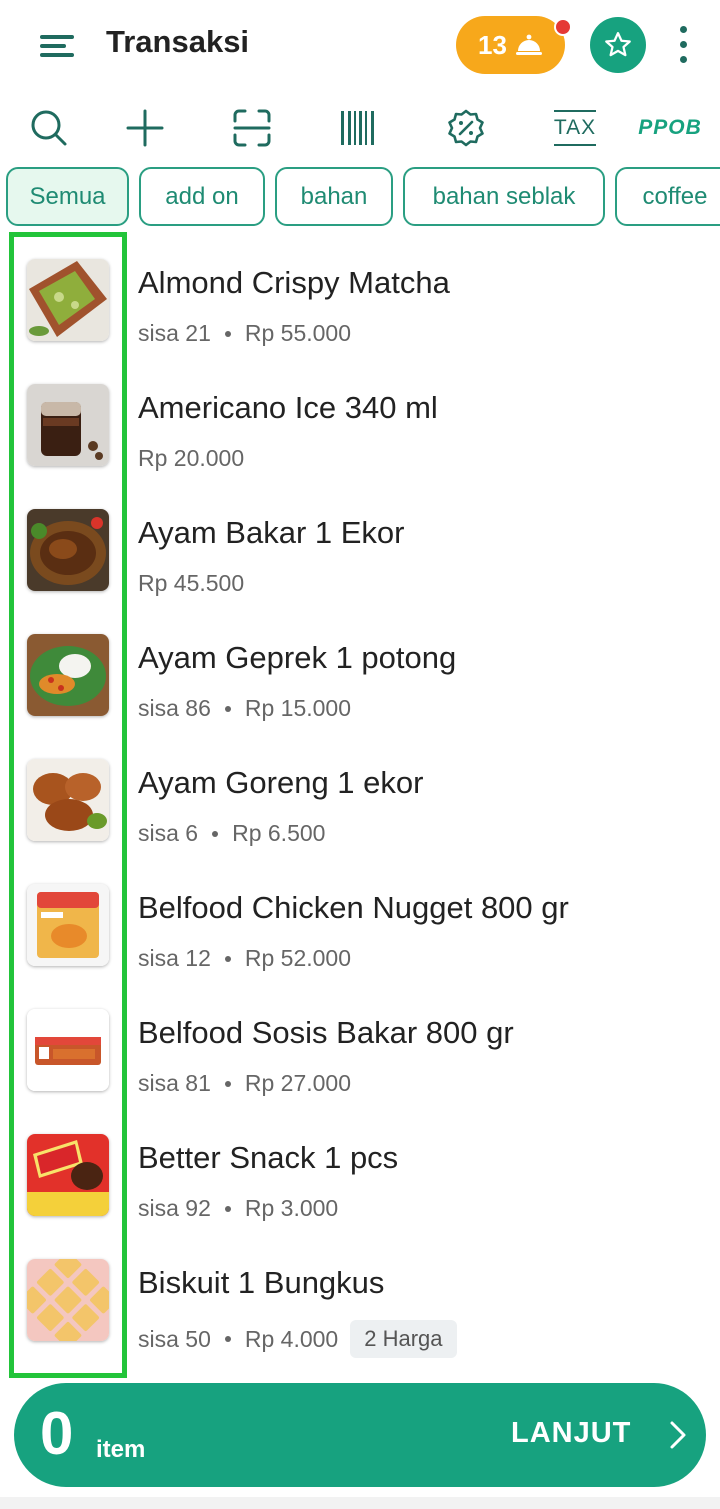 The image size is (720, 1509). What do you see at coordinates (298, 708) in the screenshot?
I see `product-price: Rp 15.000` at bounding box center [298, 708].